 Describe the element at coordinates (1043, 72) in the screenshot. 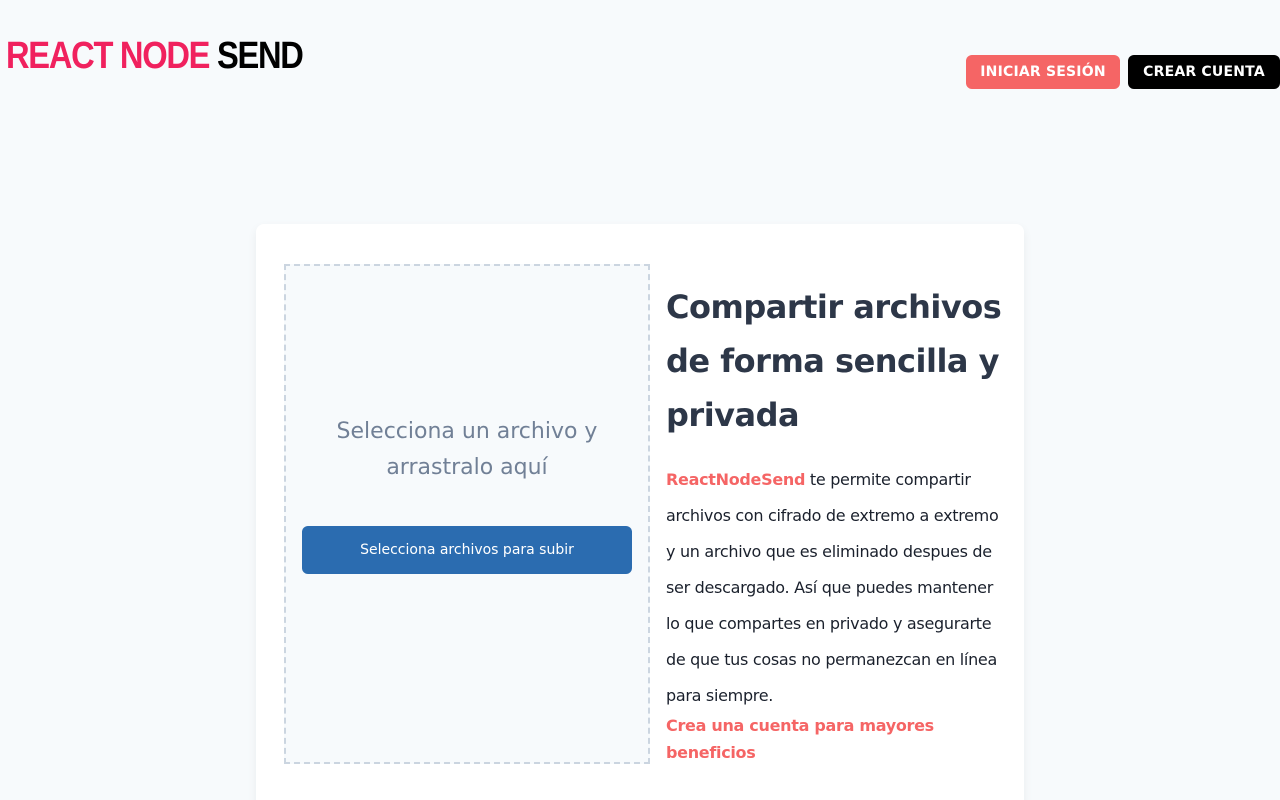

I see `login-button: INICIAR SESIÓN` at that location.